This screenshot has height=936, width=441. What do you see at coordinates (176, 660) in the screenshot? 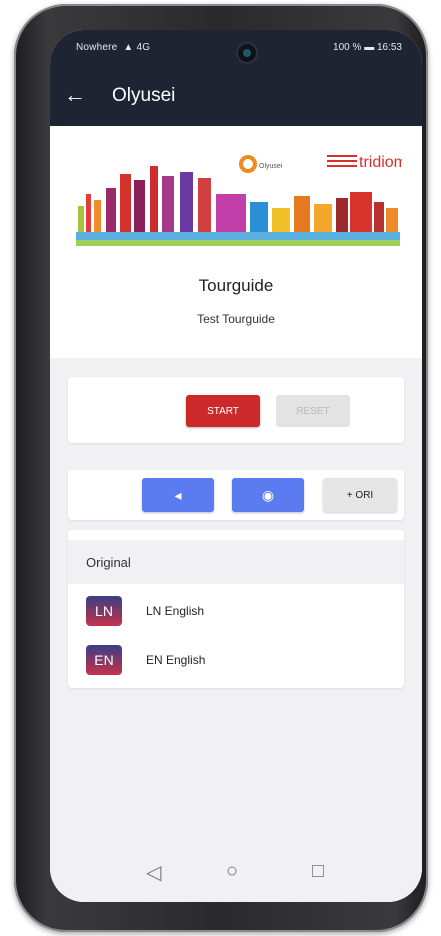
I see `language-label: EN English` at bounding box center [176, 660].